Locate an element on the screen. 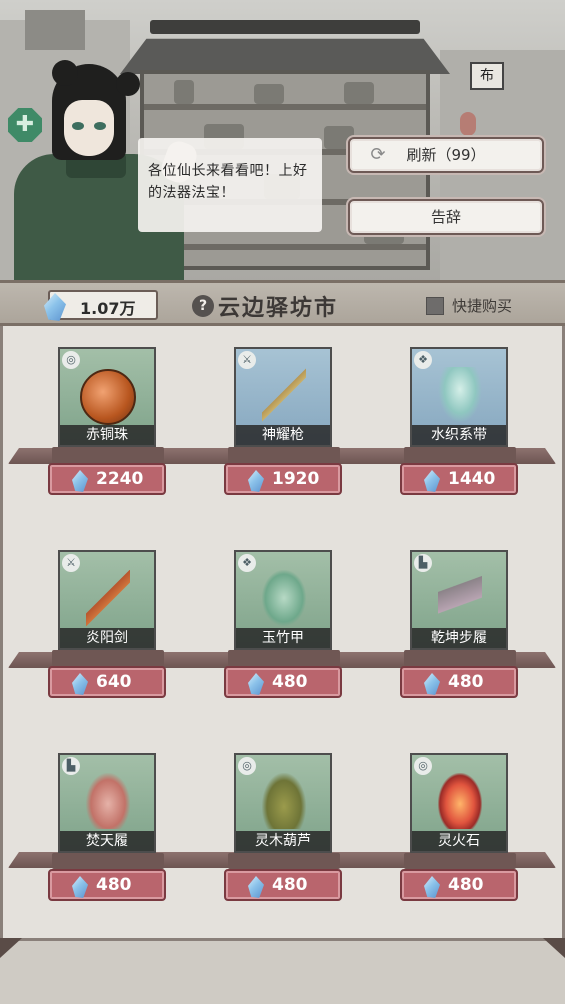 This screenshot has height=1004, width=565. bottom-bar is located at coordinates (282, 971).